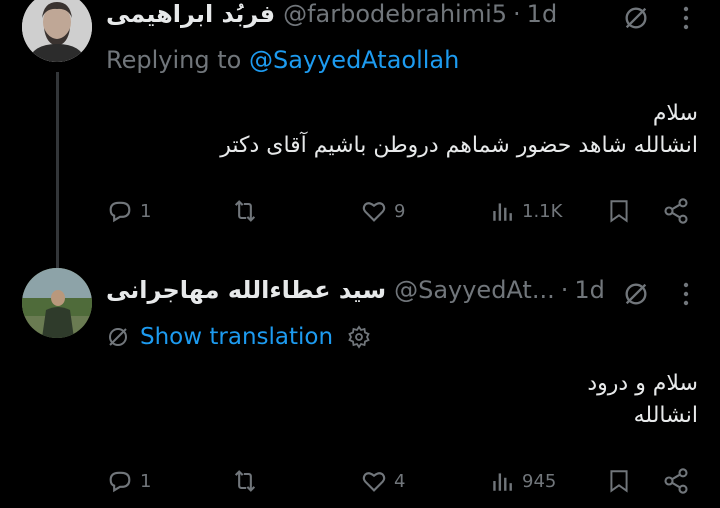 This screenshot has height=508, width=720. I want to click on replying-prefix: Replying to, so click(174, 60).